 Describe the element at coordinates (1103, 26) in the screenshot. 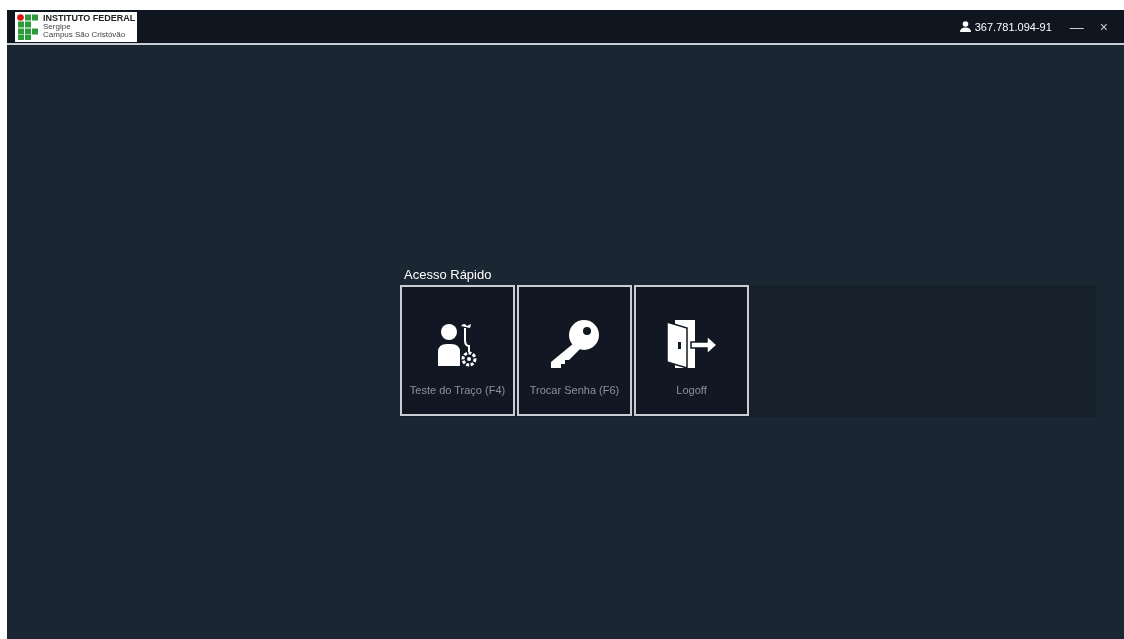

I see `close-button: ×` at that location.